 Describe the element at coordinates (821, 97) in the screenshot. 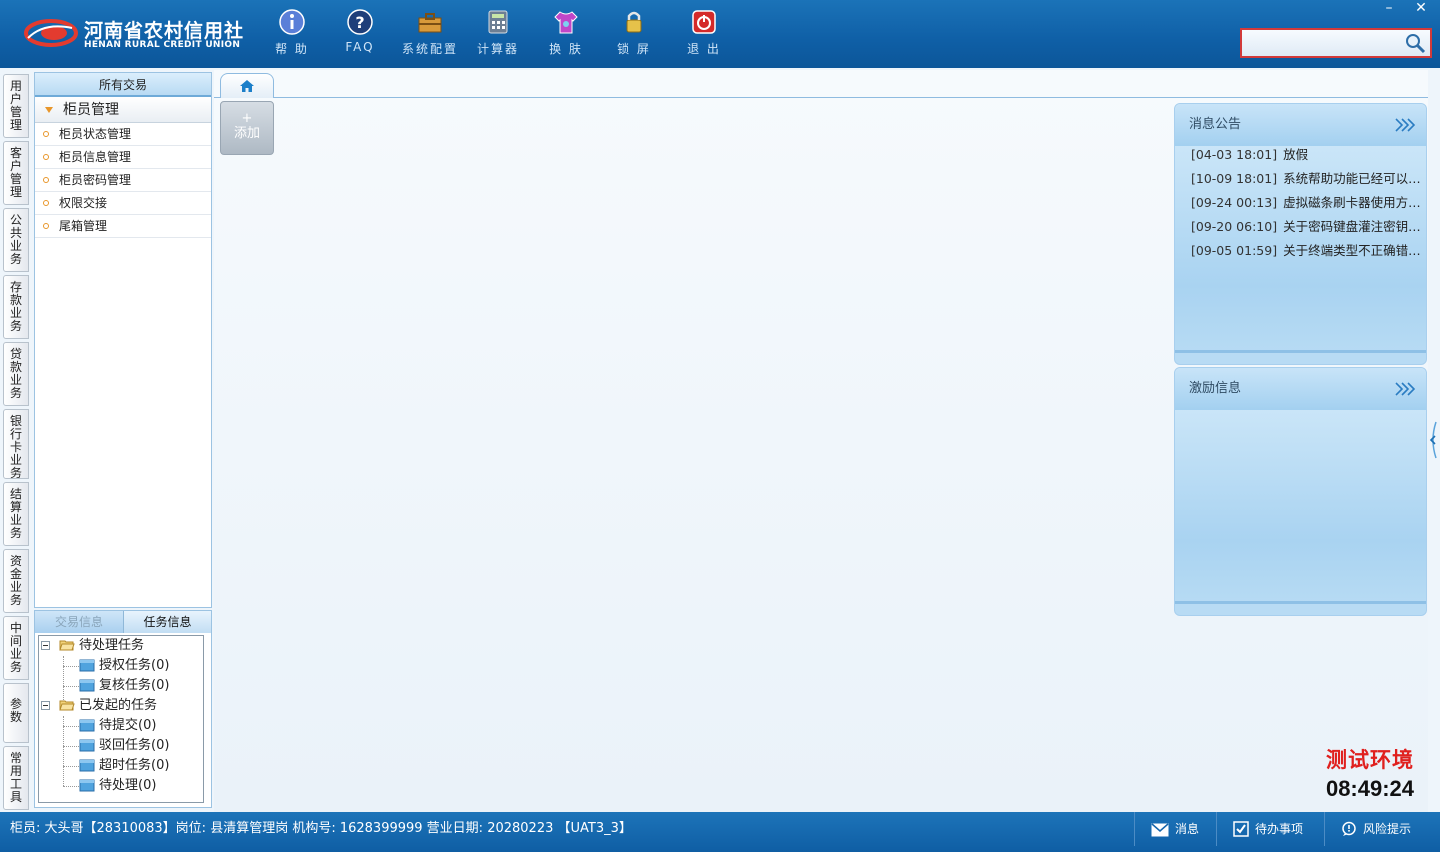

I see `tab-bar-divider` at that location.